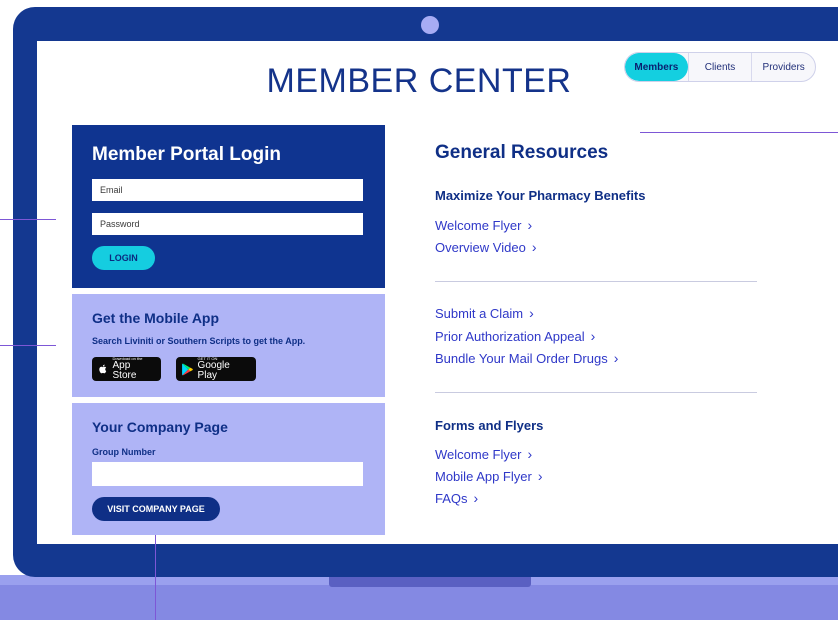  Describe the element at coordinates (489, 425) in the screenshot. I see `section-heading-forms-flyers: Forms and Flyers` at that location.